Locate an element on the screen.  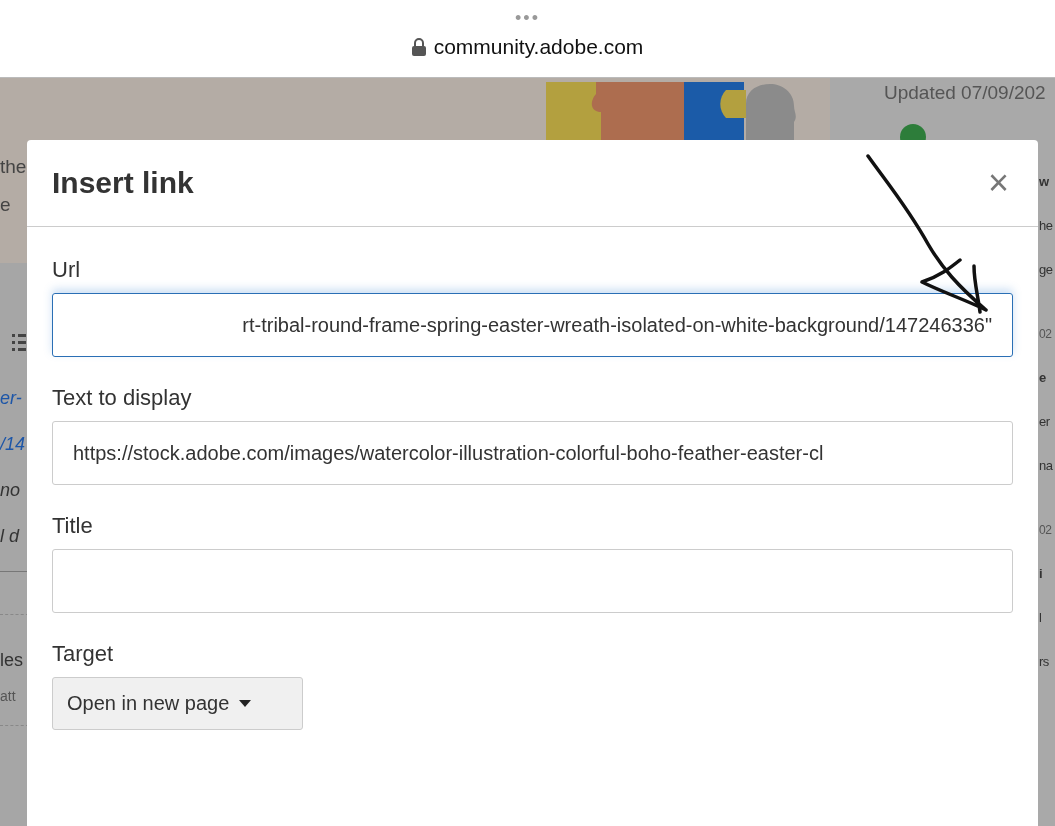
banner-text: e is located at coordinates (5, 205).